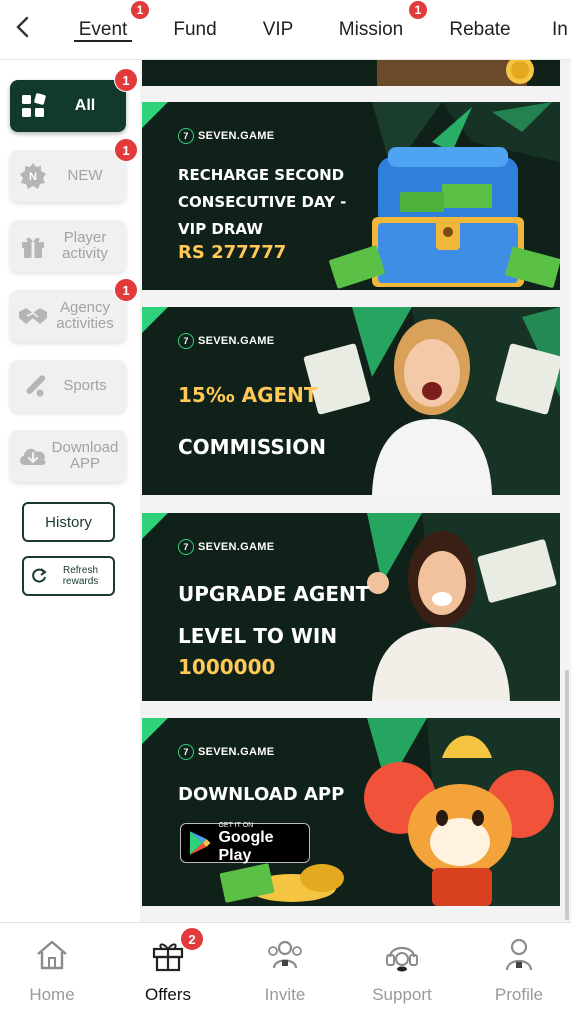 The height and width of the screenshot is (1024, 571). What do you see at coordinates (519, 994) in the screenshot?
I see `nav-label: Profile` at bounding box center [519, 994].